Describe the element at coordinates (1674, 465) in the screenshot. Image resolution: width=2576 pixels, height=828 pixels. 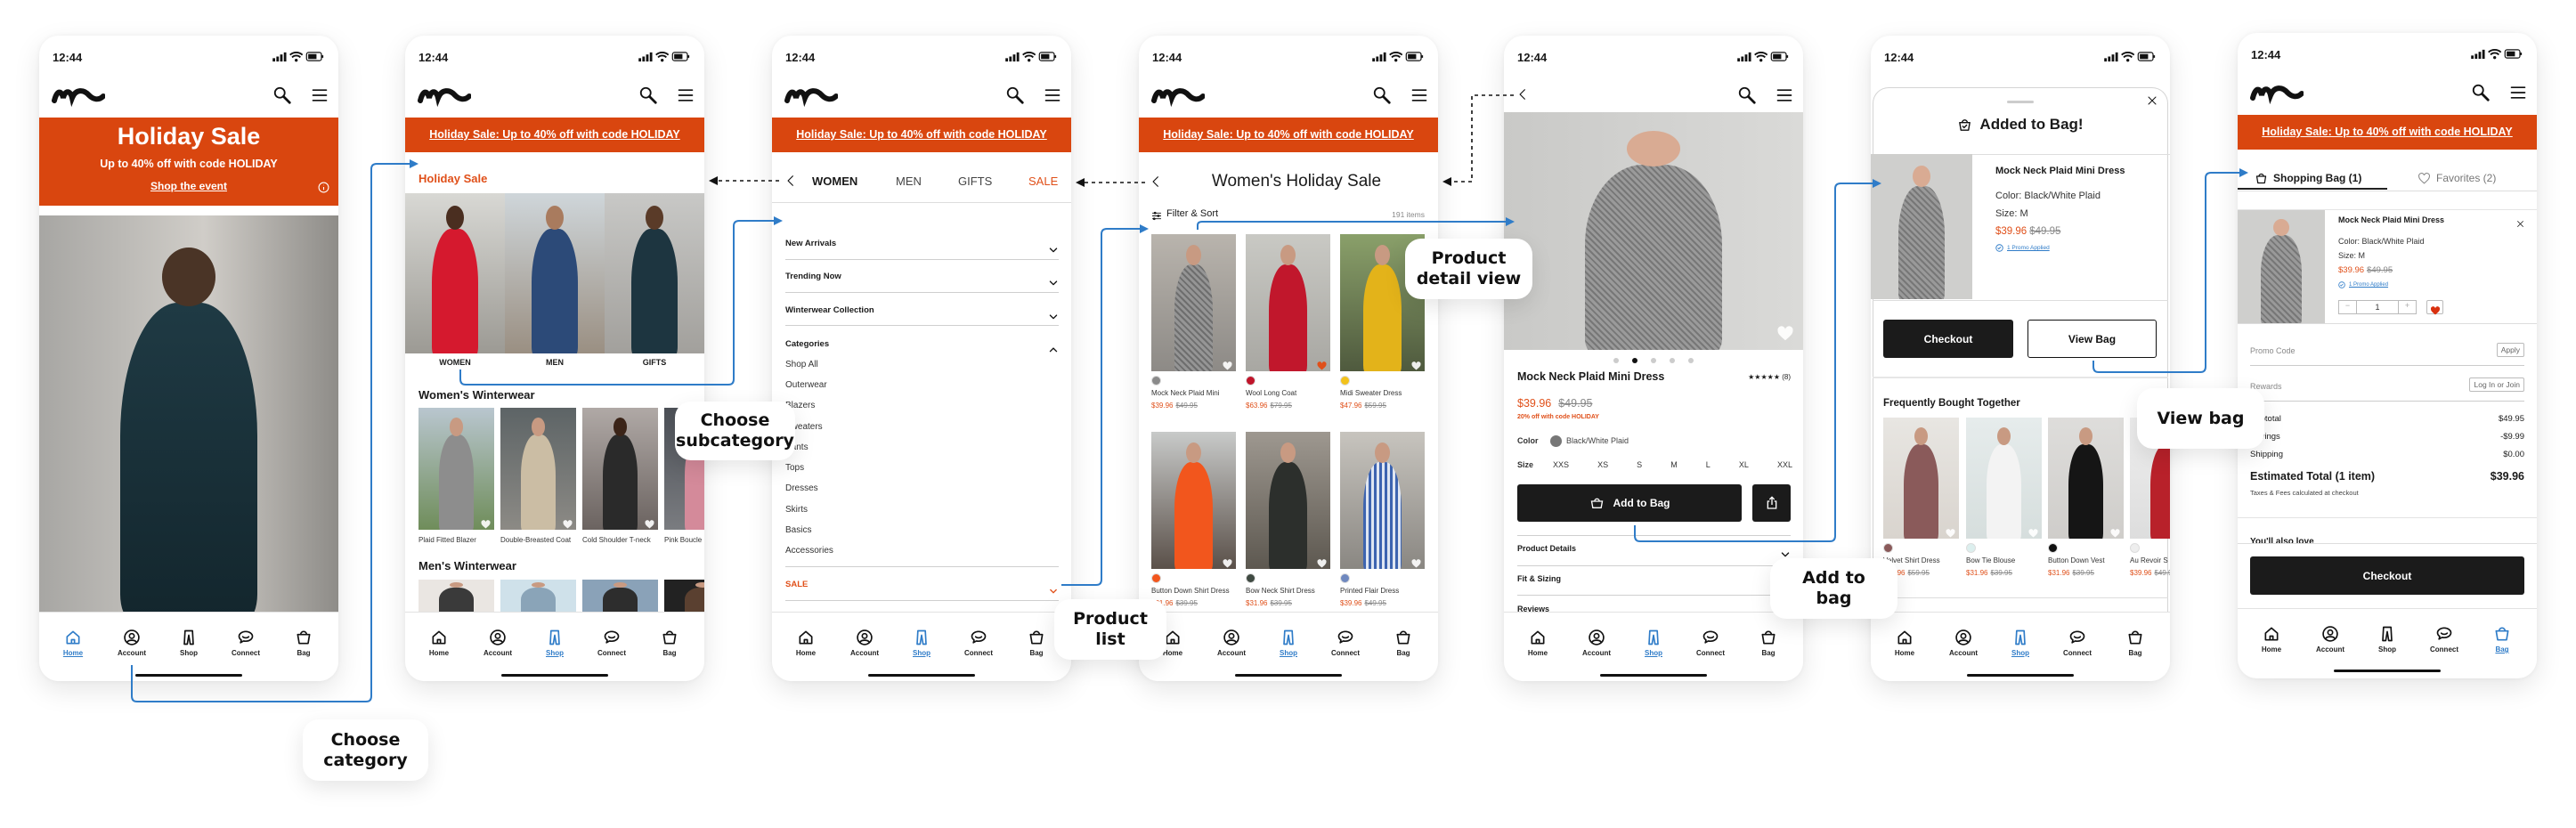
I see `size-option: M` at that location.